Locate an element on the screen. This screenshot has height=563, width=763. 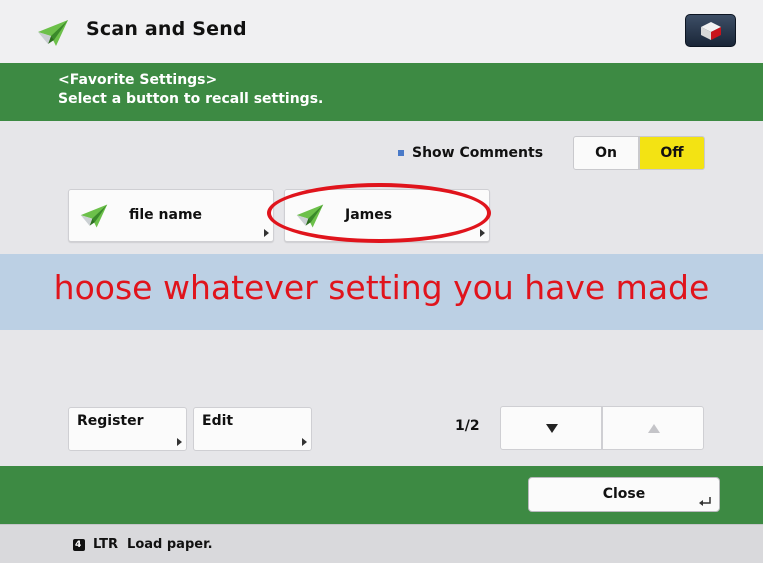
register-button: Register is located at coordinates (127, 429).